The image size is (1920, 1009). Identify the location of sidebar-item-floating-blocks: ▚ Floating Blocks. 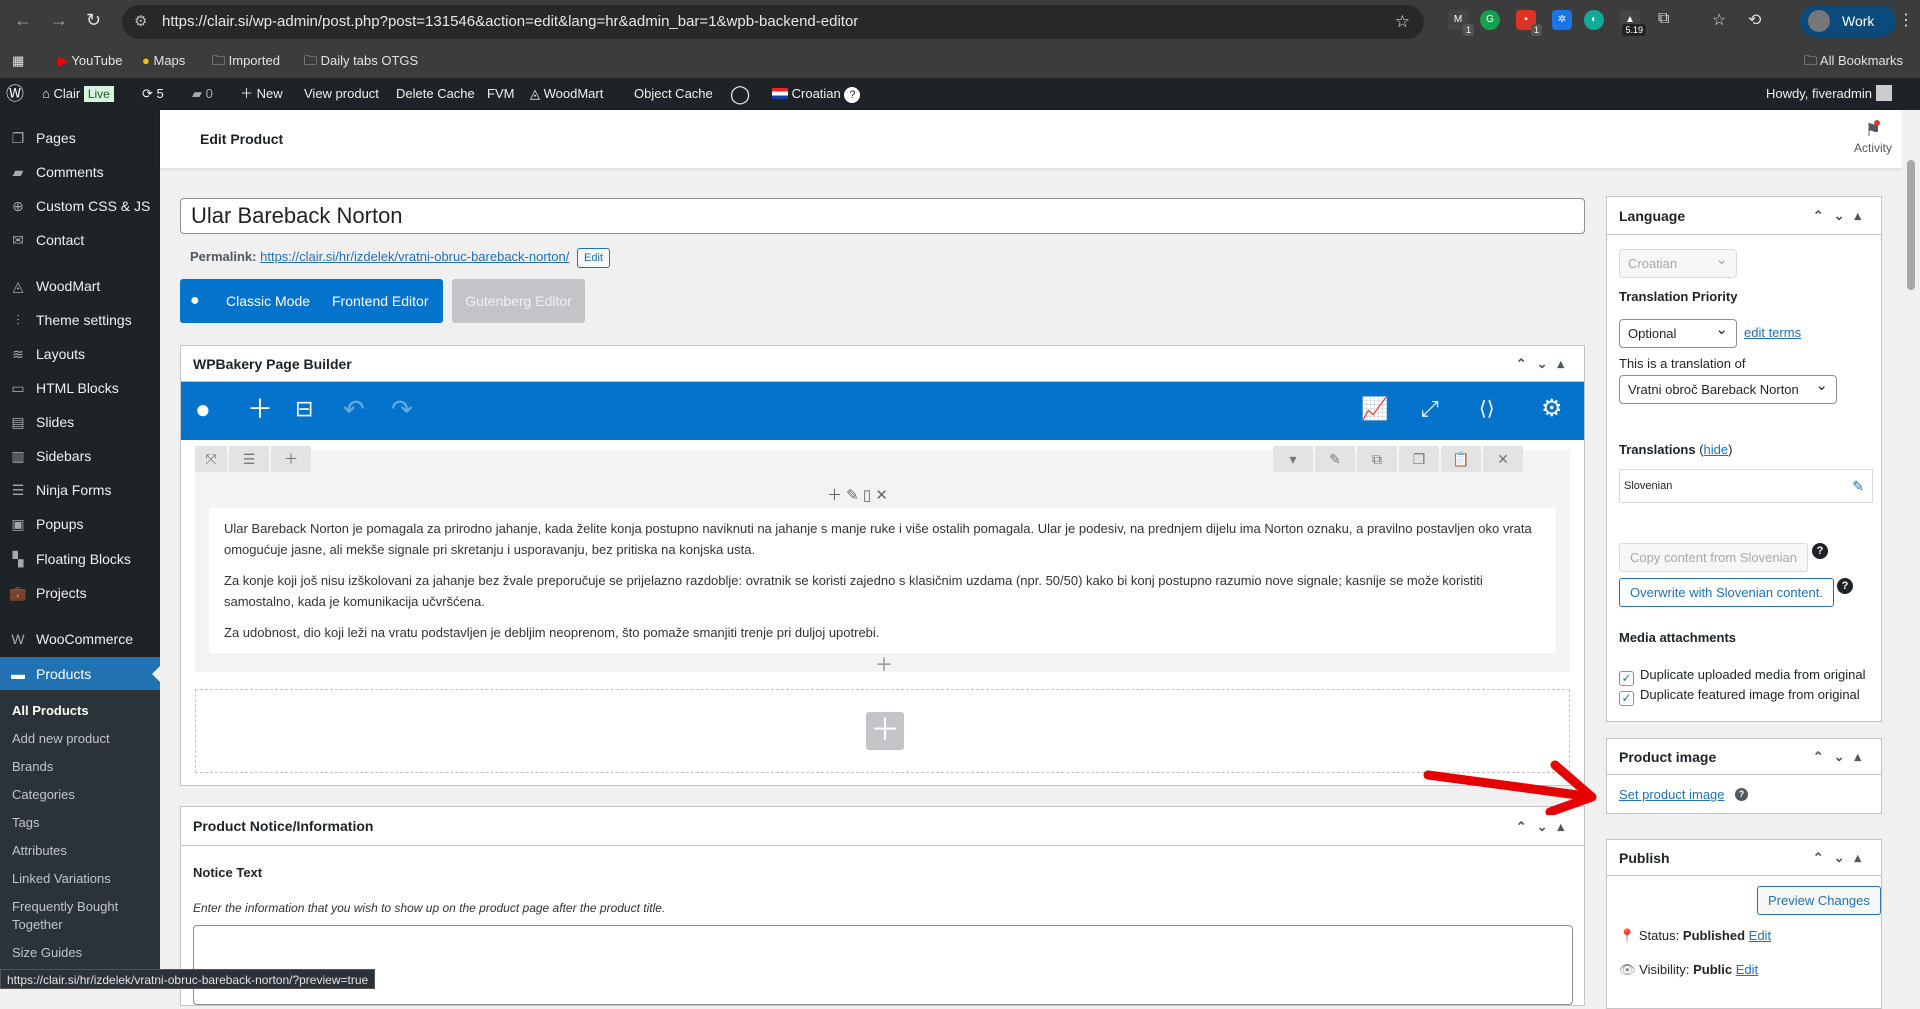
(80, 559).